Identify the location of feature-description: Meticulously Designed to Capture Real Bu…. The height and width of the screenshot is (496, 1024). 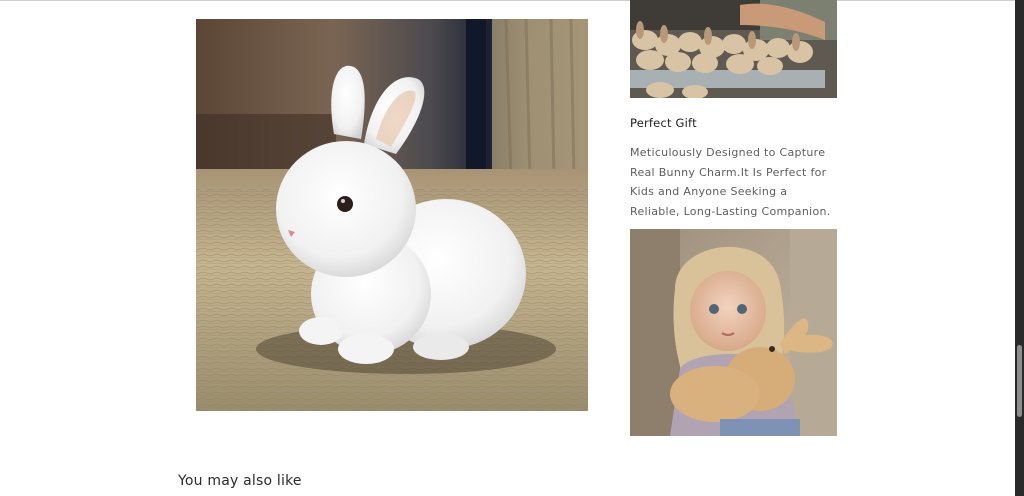
(730, 182).